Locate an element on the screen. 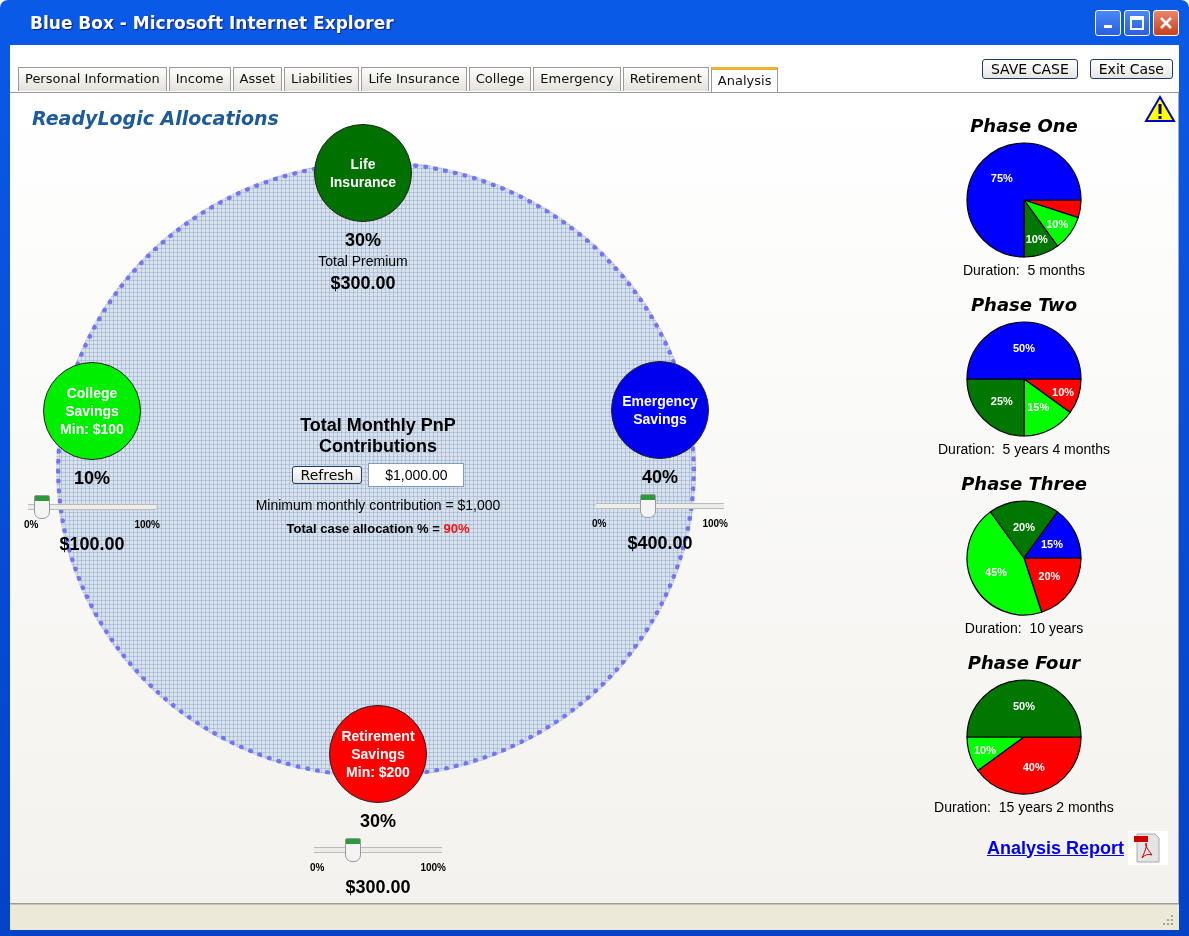  close-icon is located at coordinates (1166, 22).